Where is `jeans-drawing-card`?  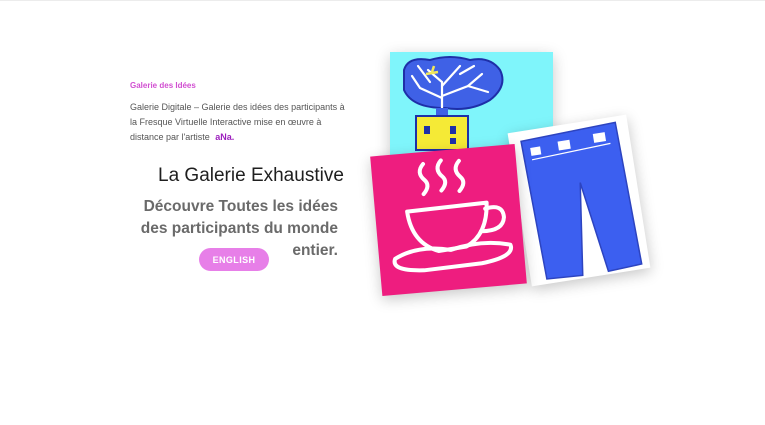 jeans-drawing-card is located at coordinates (579, 200).